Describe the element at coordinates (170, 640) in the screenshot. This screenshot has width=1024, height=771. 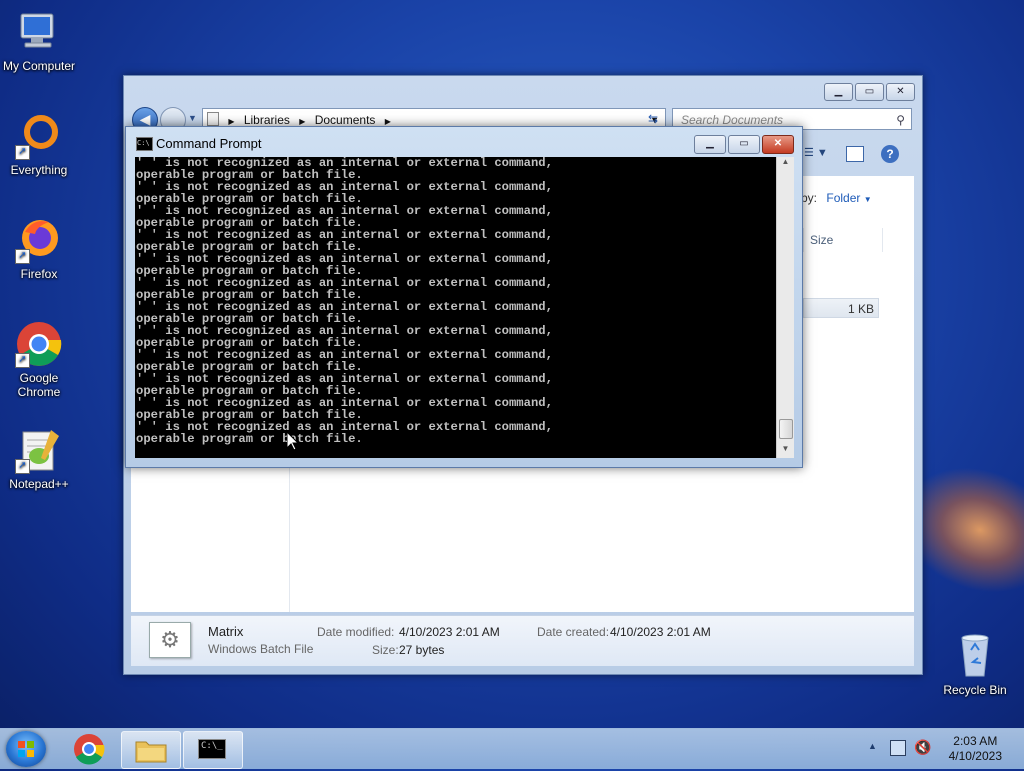
I see `batch-file-icon: ⚙` at that location.